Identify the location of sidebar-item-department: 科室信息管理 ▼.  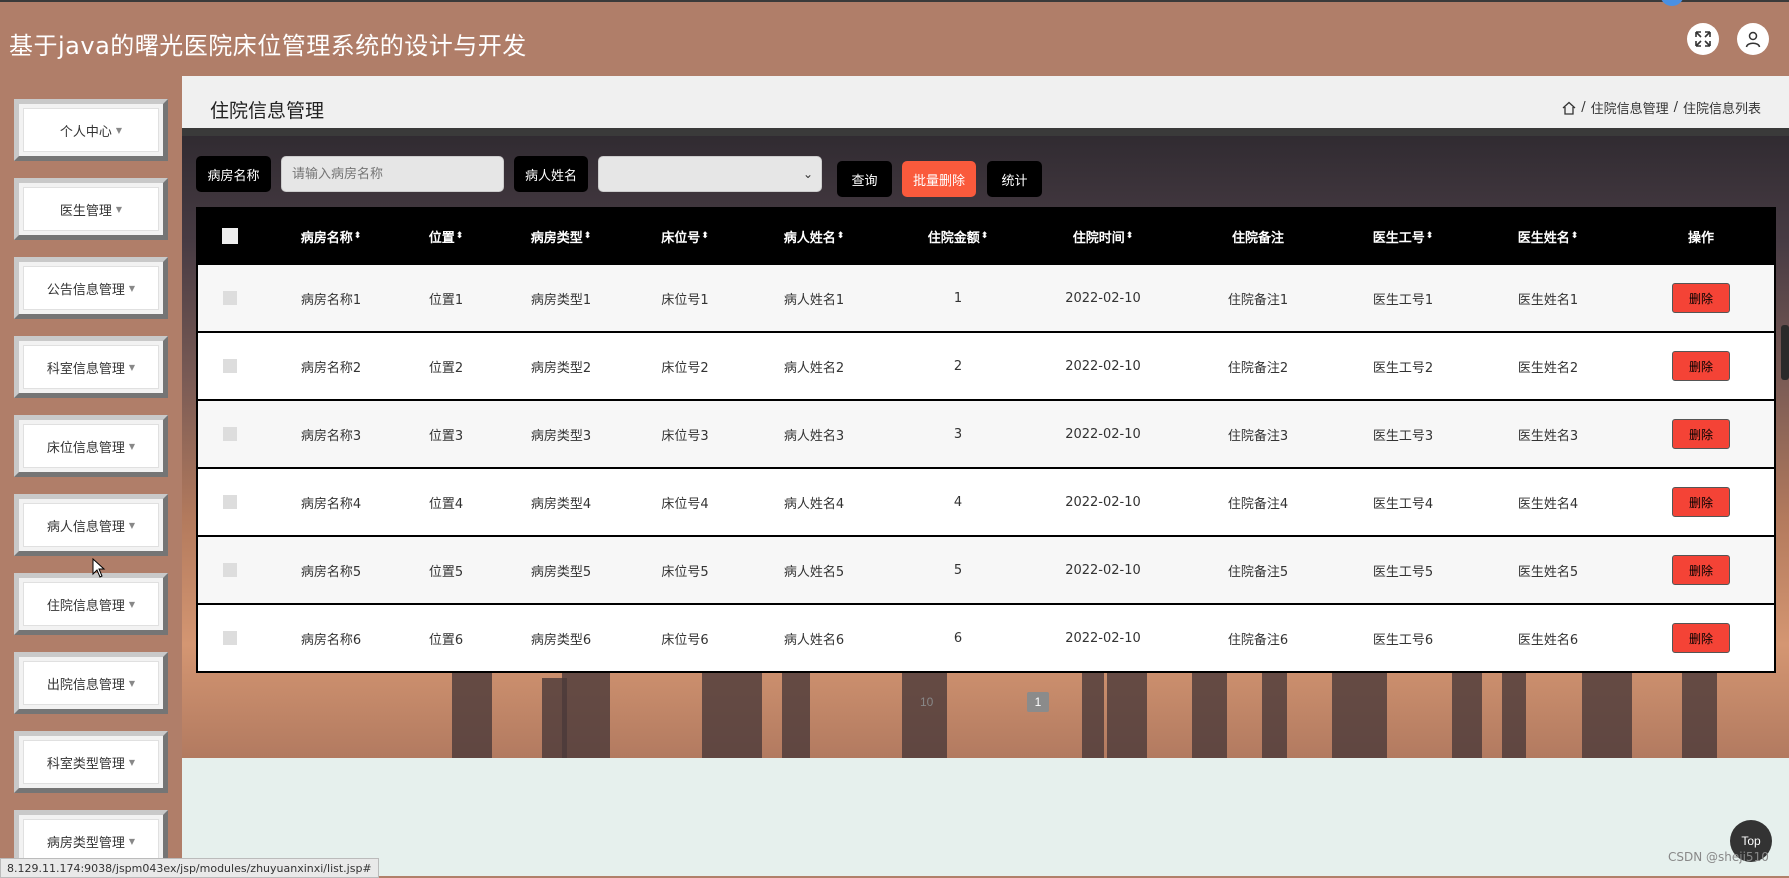
(91, 367).